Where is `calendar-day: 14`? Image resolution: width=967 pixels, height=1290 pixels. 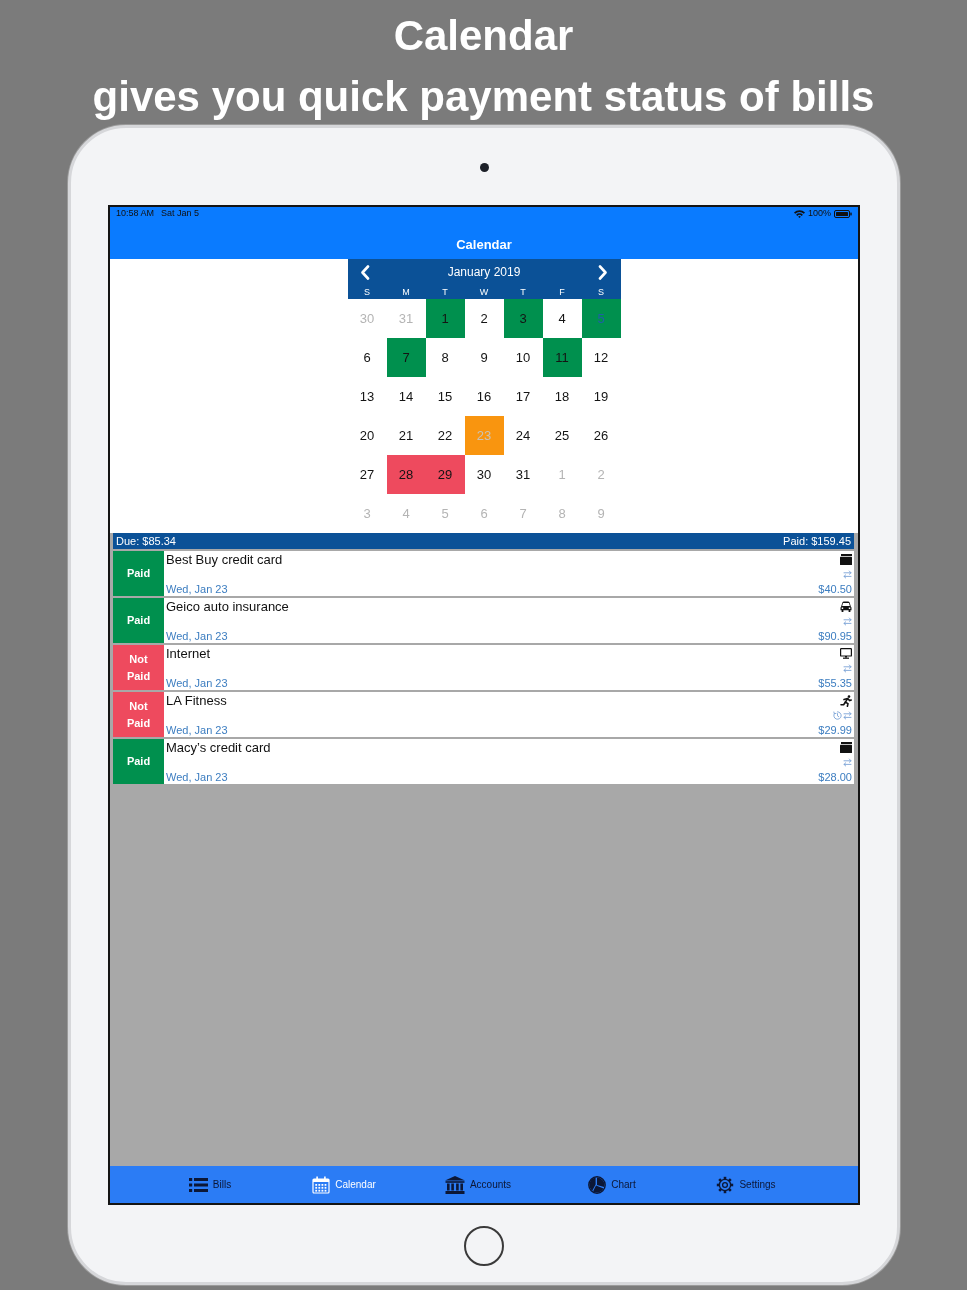 calendar-day: 14 is located at coordinates (406, 396).